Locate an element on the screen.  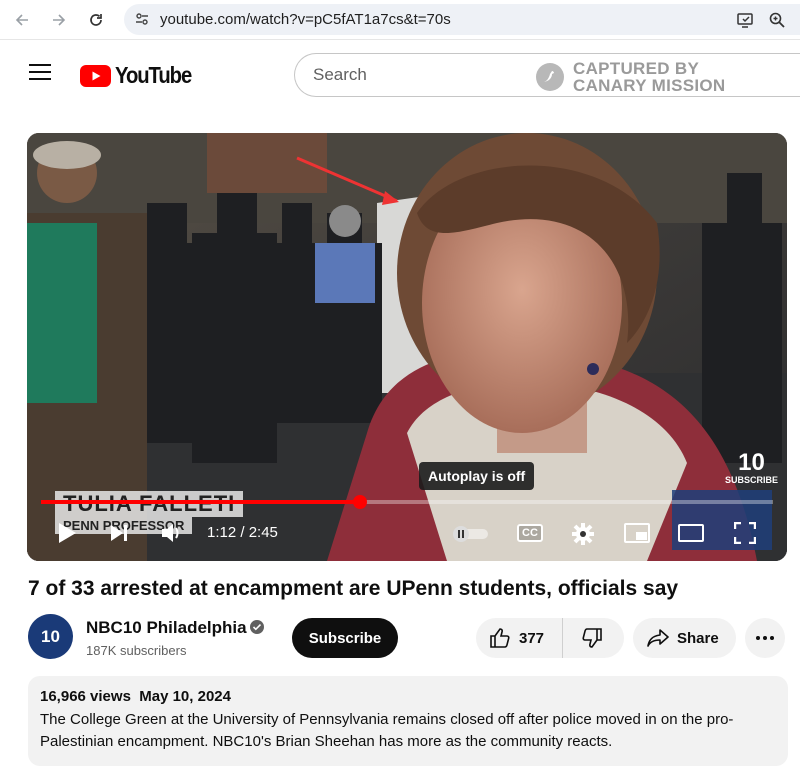
theater-icon is located at coordinates (691, 533).